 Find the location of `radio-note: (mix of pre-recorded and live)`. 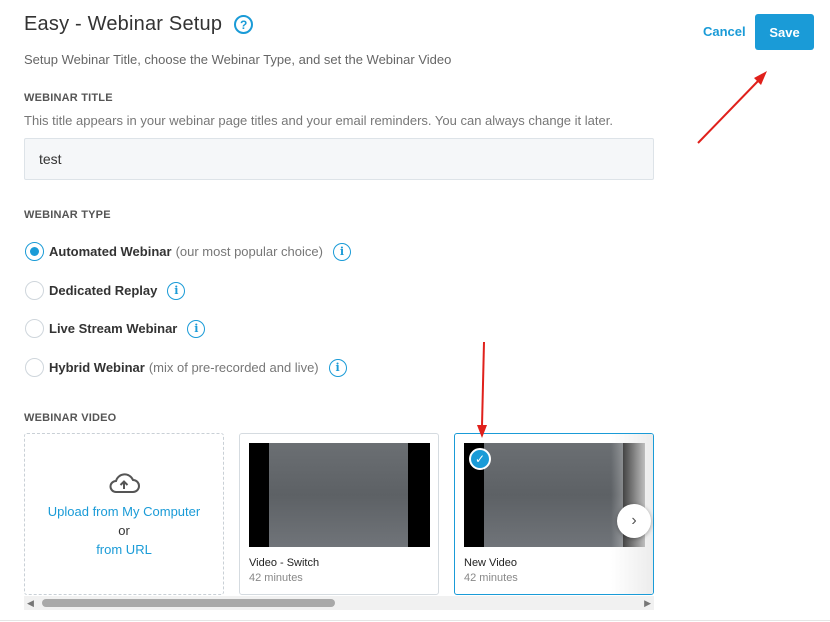

radio-note: (mix of pre-recorded and live) is located at coordinates (233, 367).